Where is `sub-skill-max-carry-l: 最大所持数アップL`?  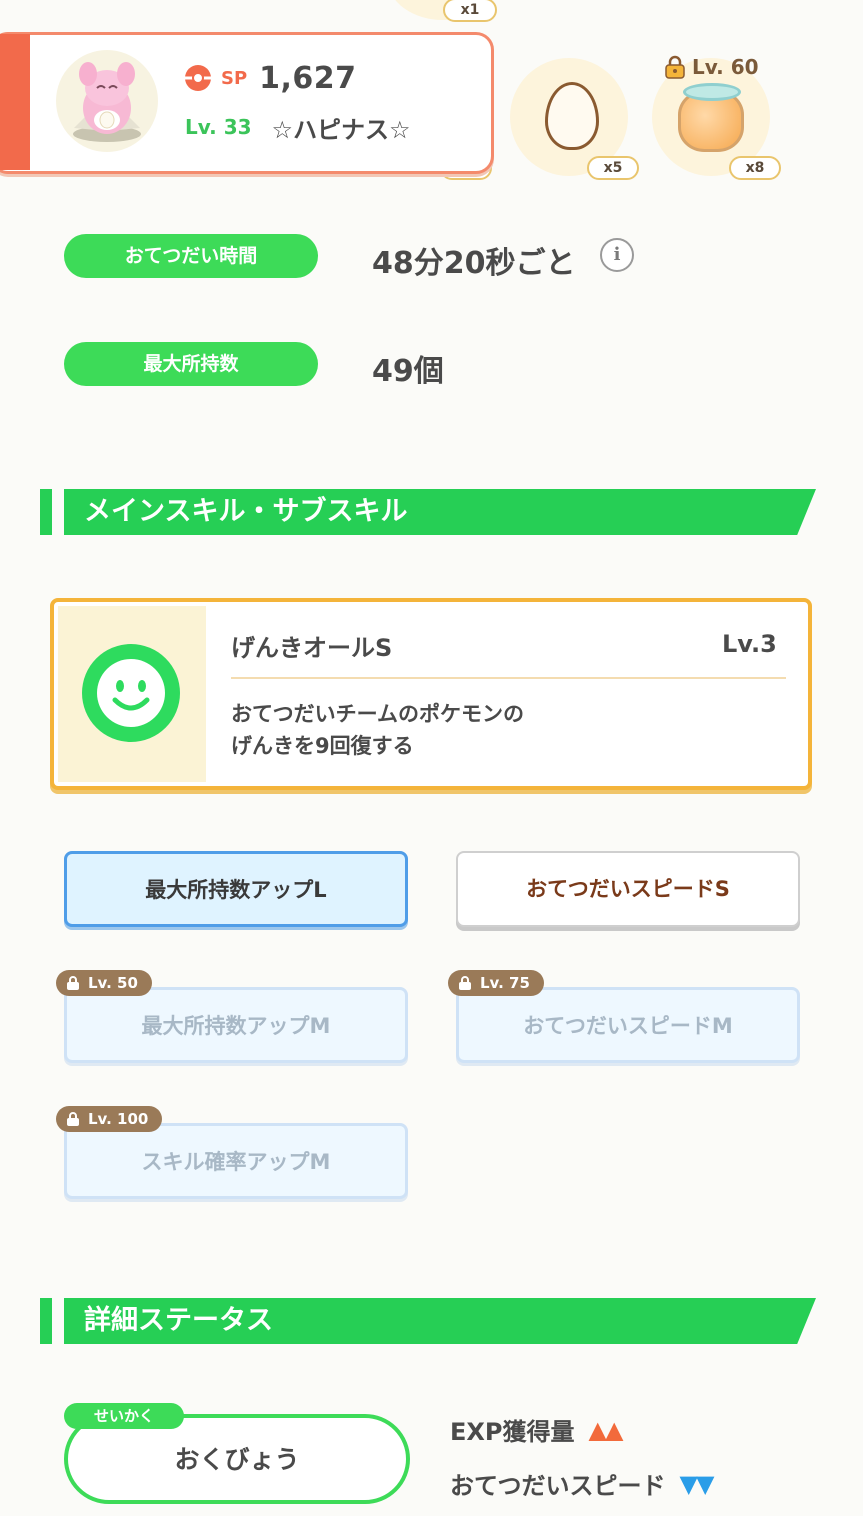 sub-skill-max-carry-l: 最大所持数アップL is located at coordinates (236, 889).